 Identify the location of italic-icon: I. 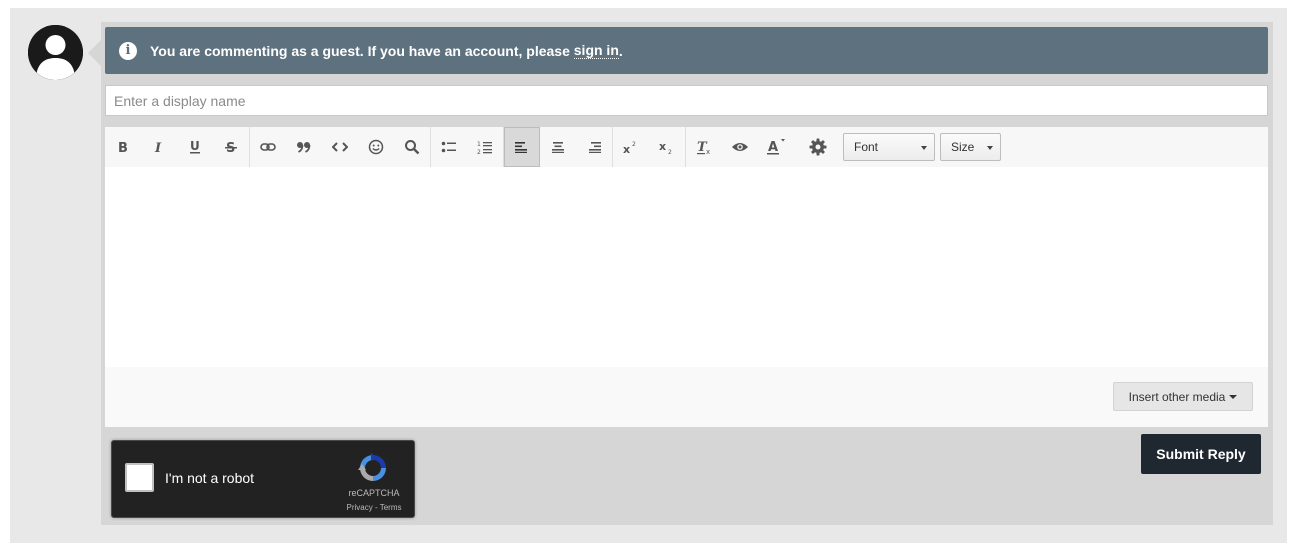
(158, 147).